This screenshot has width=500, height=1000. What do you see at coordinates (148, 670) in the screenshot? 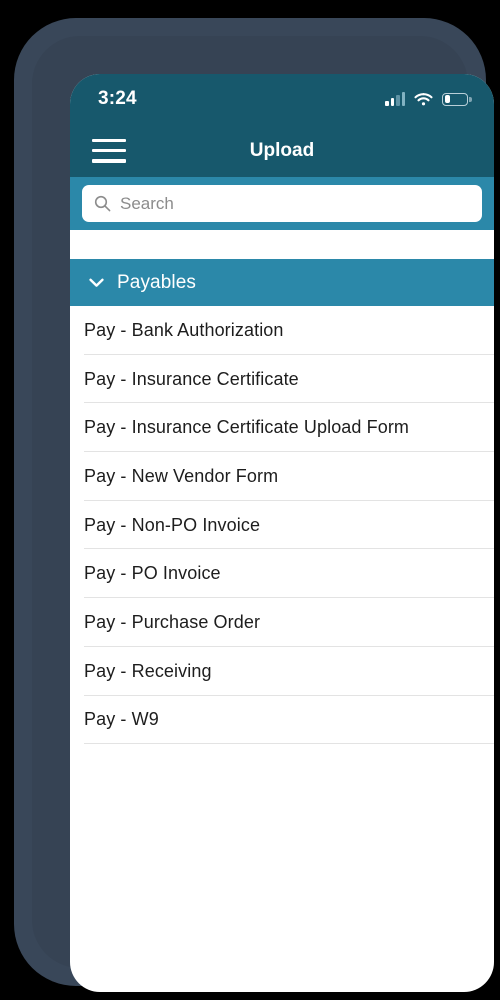
I see `list-item-label: Pay - Receiving` at bounding box center [148, 670].